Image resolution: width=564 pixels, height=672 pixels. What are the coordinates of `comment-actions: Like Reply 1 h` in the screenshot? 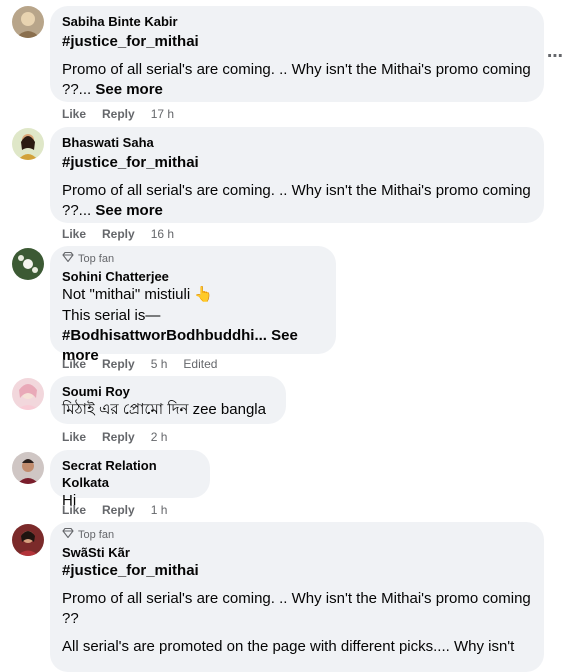 It's located at (114, 510).